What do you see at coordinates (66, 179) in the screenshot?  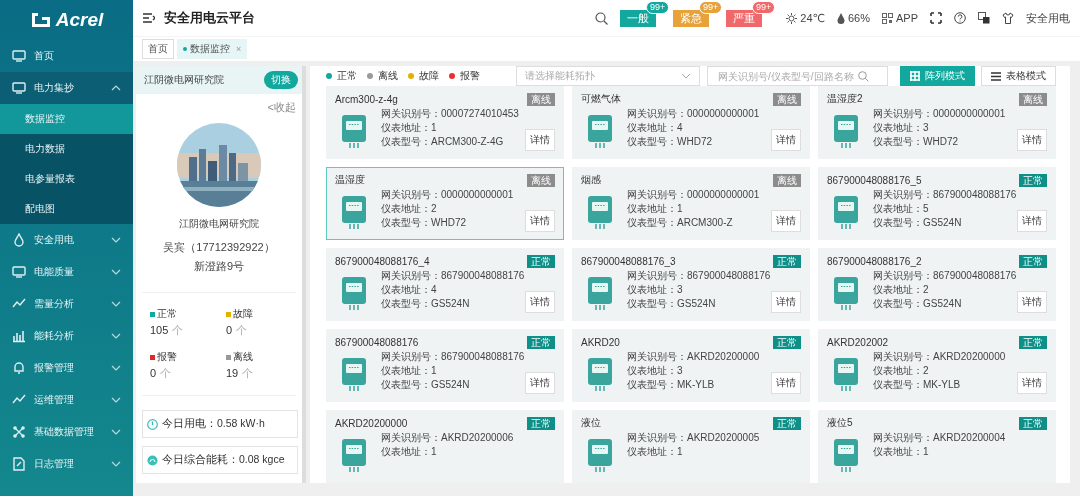 I see `submenu-item: 电参量报表` at bounding box center [66, 179].